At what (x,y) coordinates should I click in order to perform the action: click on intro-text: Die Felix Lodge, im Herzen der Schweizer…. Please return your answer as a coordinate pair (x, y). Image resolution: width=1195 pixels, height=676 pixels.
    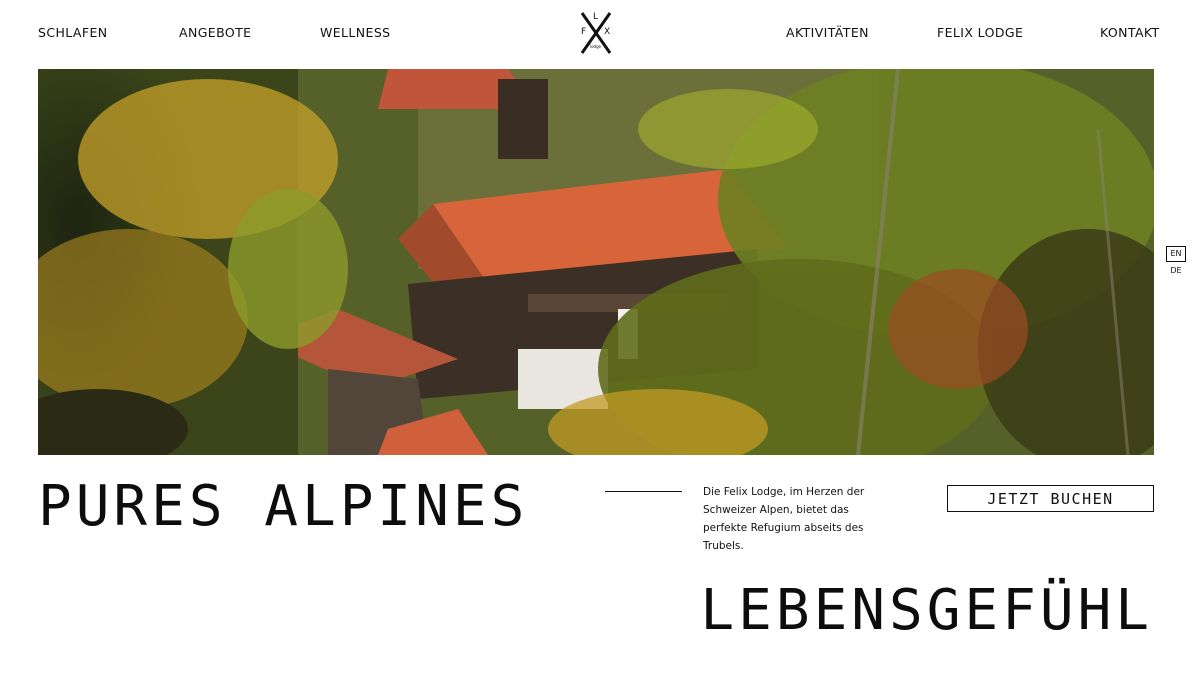
    Looking at the image, I should click on (784, 519).